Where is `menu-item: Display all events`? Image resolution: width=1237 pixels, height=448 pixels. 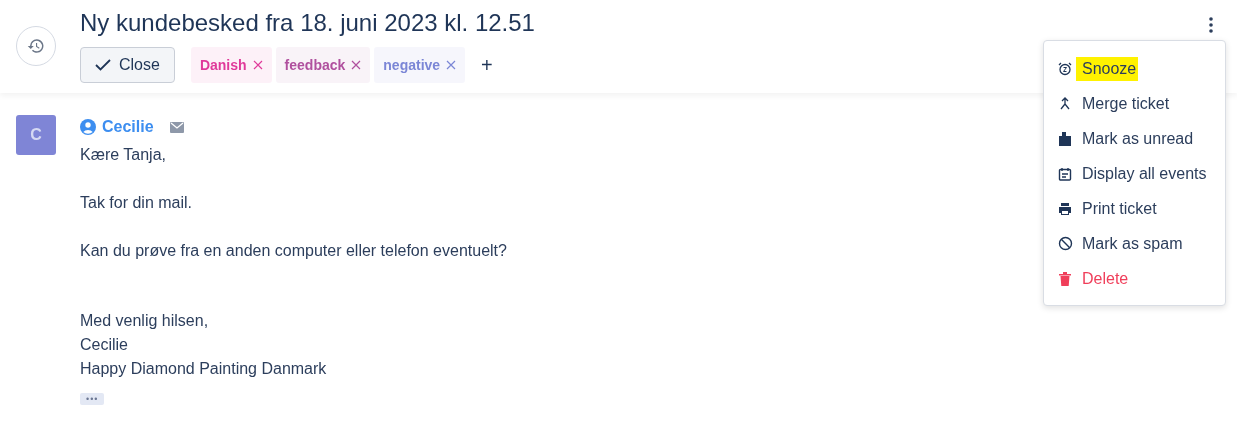 menu-item: Display all events is located at coordinates (1134, 173).